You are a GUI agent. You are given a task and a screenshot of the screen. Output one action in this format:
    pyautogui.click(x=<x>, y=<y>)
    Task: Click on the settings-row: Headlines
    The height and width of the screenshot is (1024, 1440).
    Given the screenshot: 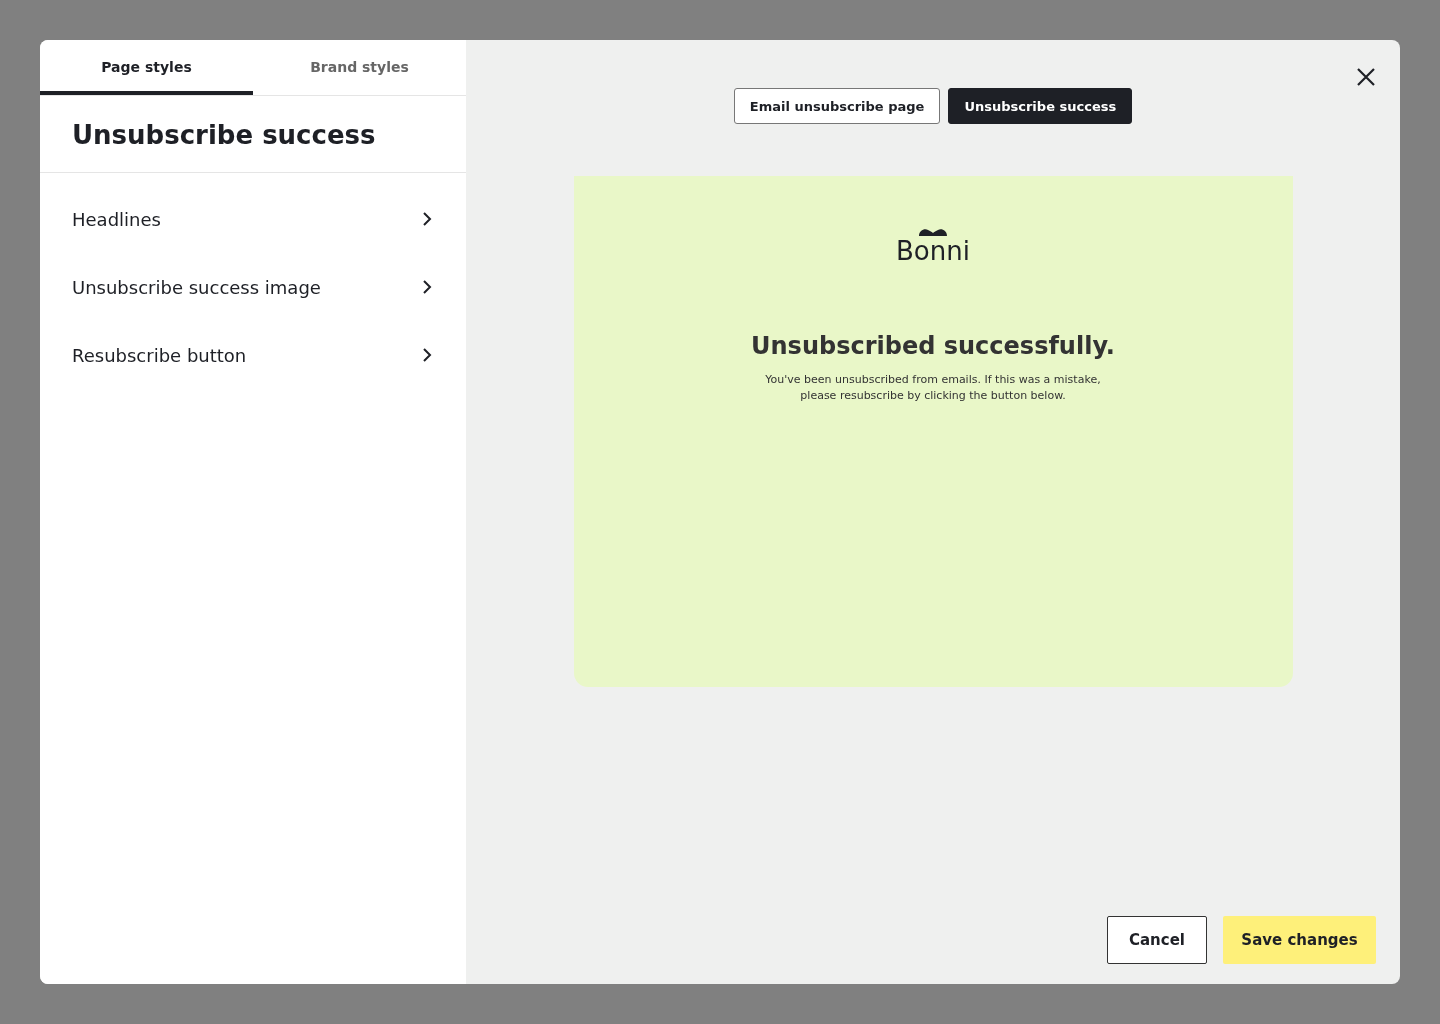 What is the action you would take?
    pyautogui.click(x=253, y=219)
    